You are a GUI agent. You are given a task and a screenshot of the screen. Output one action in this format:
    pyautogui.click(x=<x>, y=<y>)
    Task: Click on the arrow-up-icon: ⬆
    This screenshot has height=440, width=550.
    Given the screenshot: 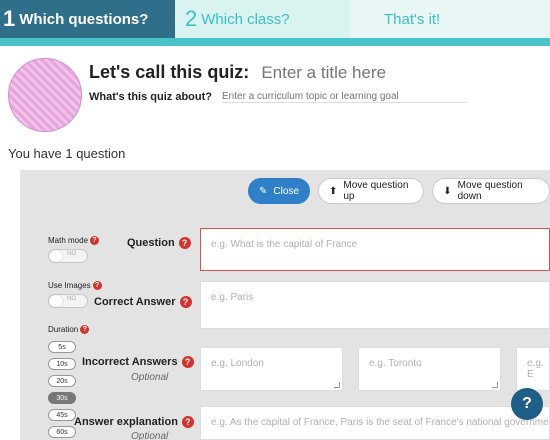 What is the action you would take?
    pyautogui.click(x=333, y=191)
    